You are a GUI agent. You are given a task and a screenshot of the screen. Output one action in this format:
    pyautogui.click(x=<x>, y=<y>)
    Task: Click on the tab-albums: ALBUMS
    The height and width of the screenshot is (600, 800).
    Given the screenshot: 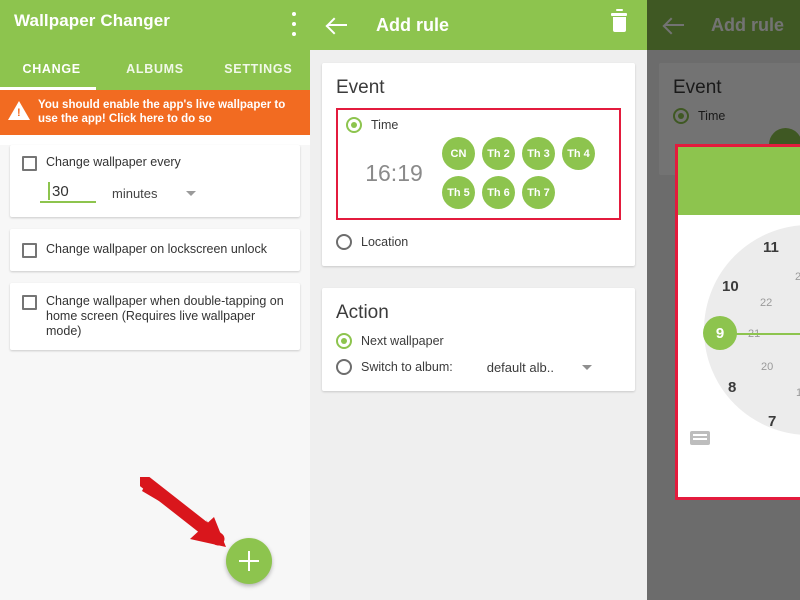 What is the action you would take?
    pyautogui.click(x=154, y=69)
    